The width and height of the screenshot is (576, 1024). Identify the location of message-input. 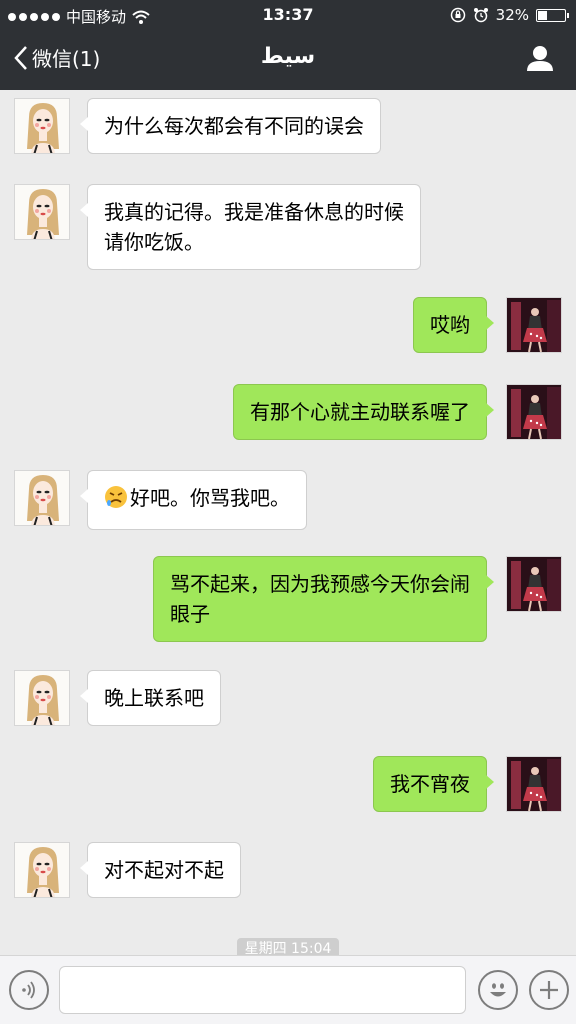
(262, 990).